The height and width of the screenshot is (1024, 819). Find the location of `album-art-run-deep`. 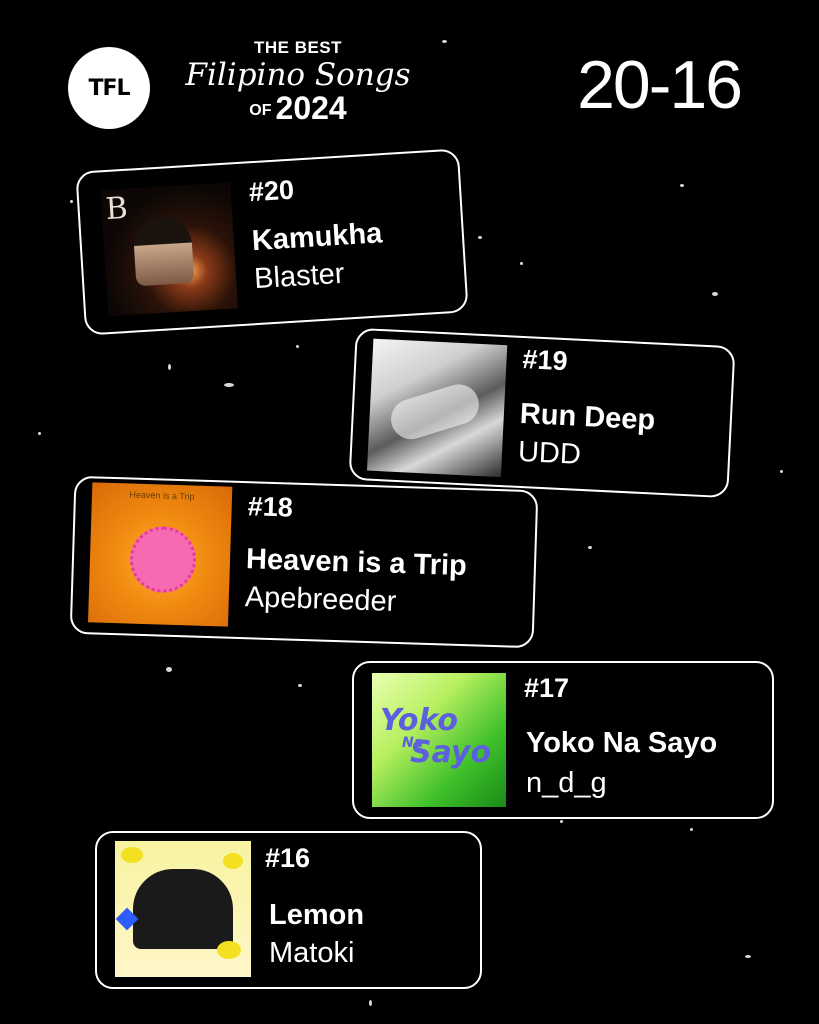

album-art-run-deep is located at coordinates (437, 408).